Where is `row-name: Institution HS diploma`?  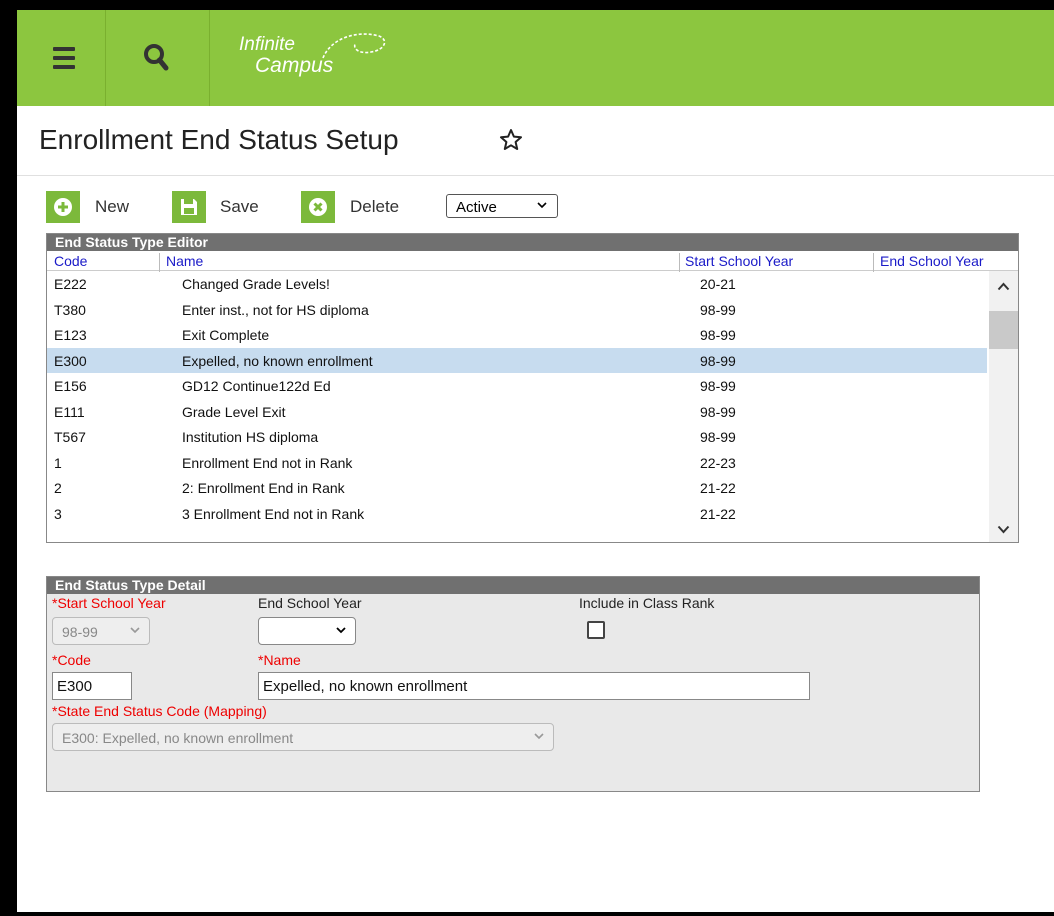 row-name: Institution HS diploma is located at coordinates (250, 437).